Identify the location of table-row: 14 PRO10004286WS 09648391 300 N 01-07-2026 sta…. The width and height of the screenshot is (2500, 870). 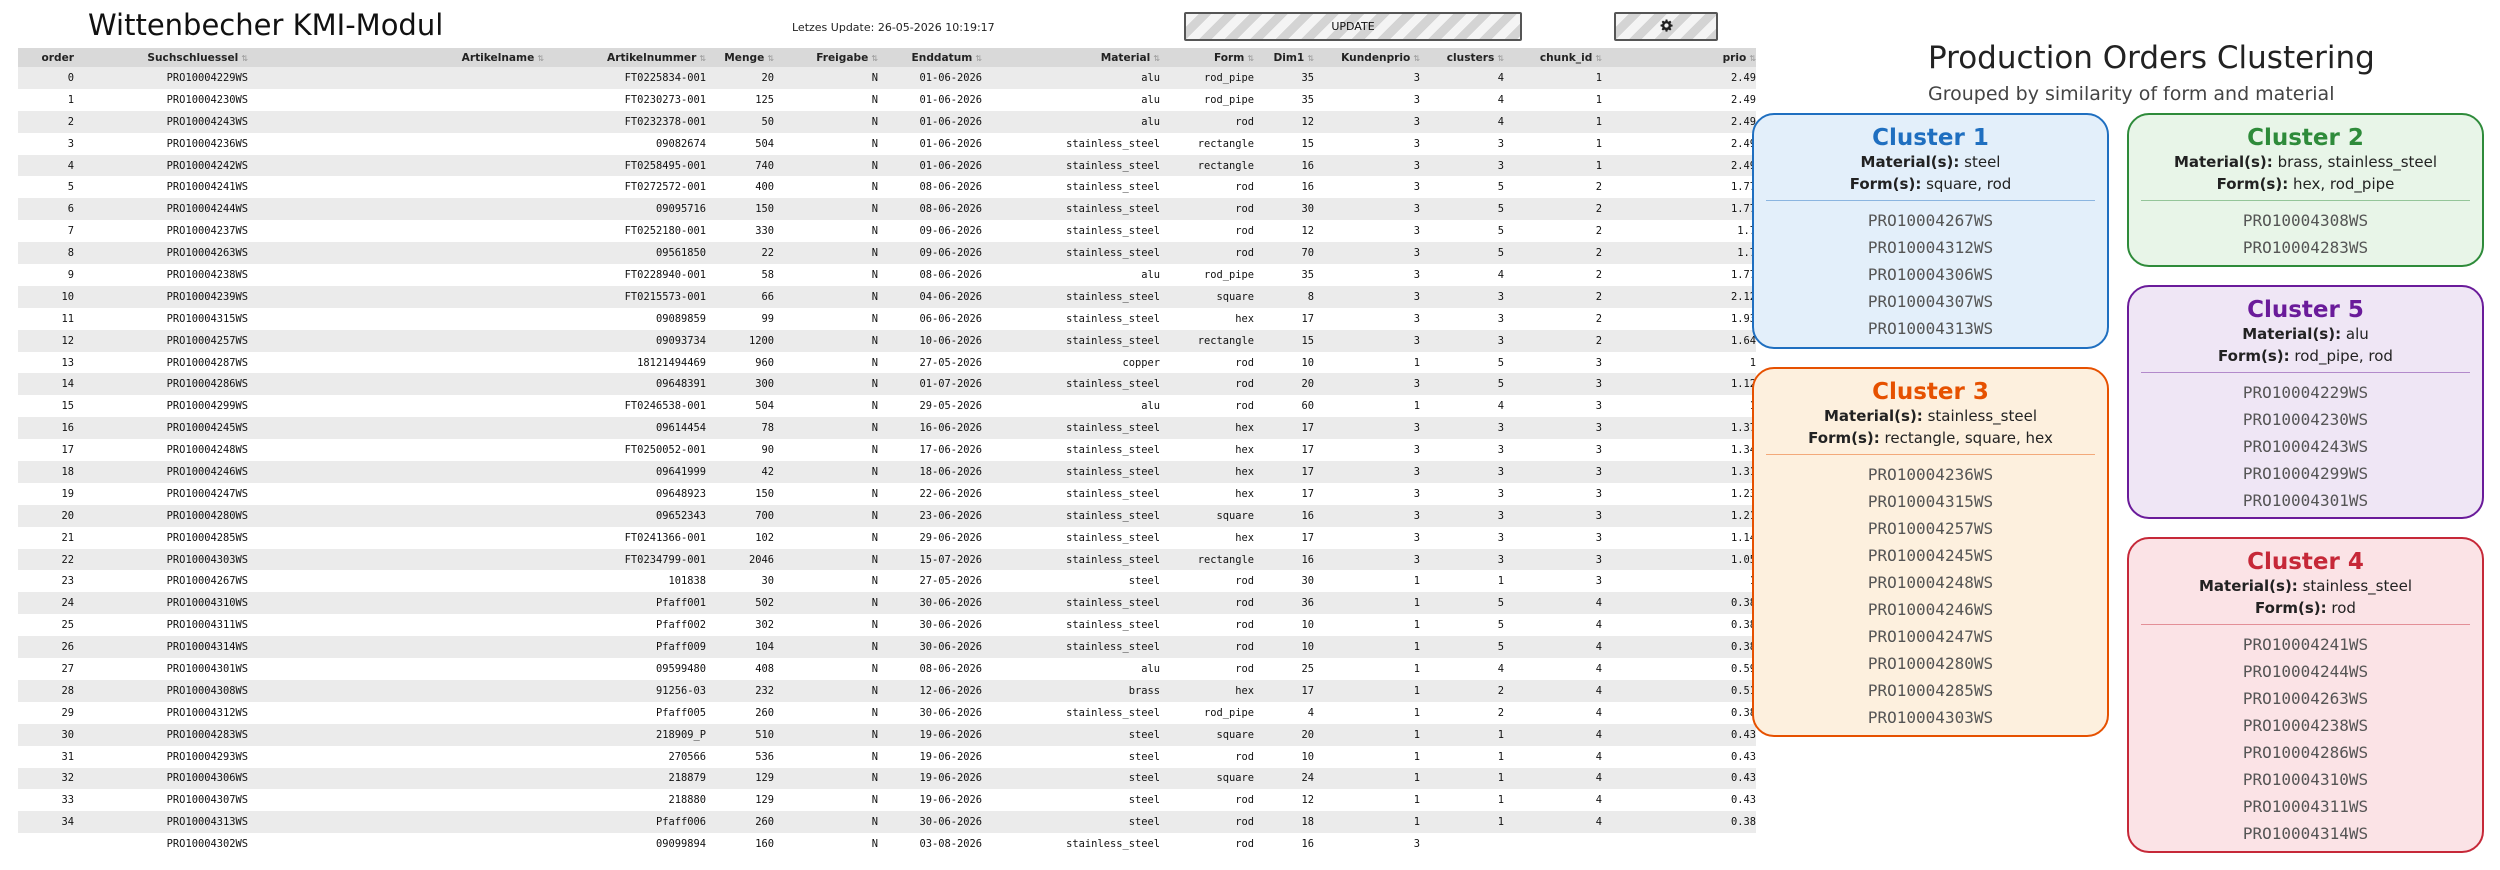
(887, 384).